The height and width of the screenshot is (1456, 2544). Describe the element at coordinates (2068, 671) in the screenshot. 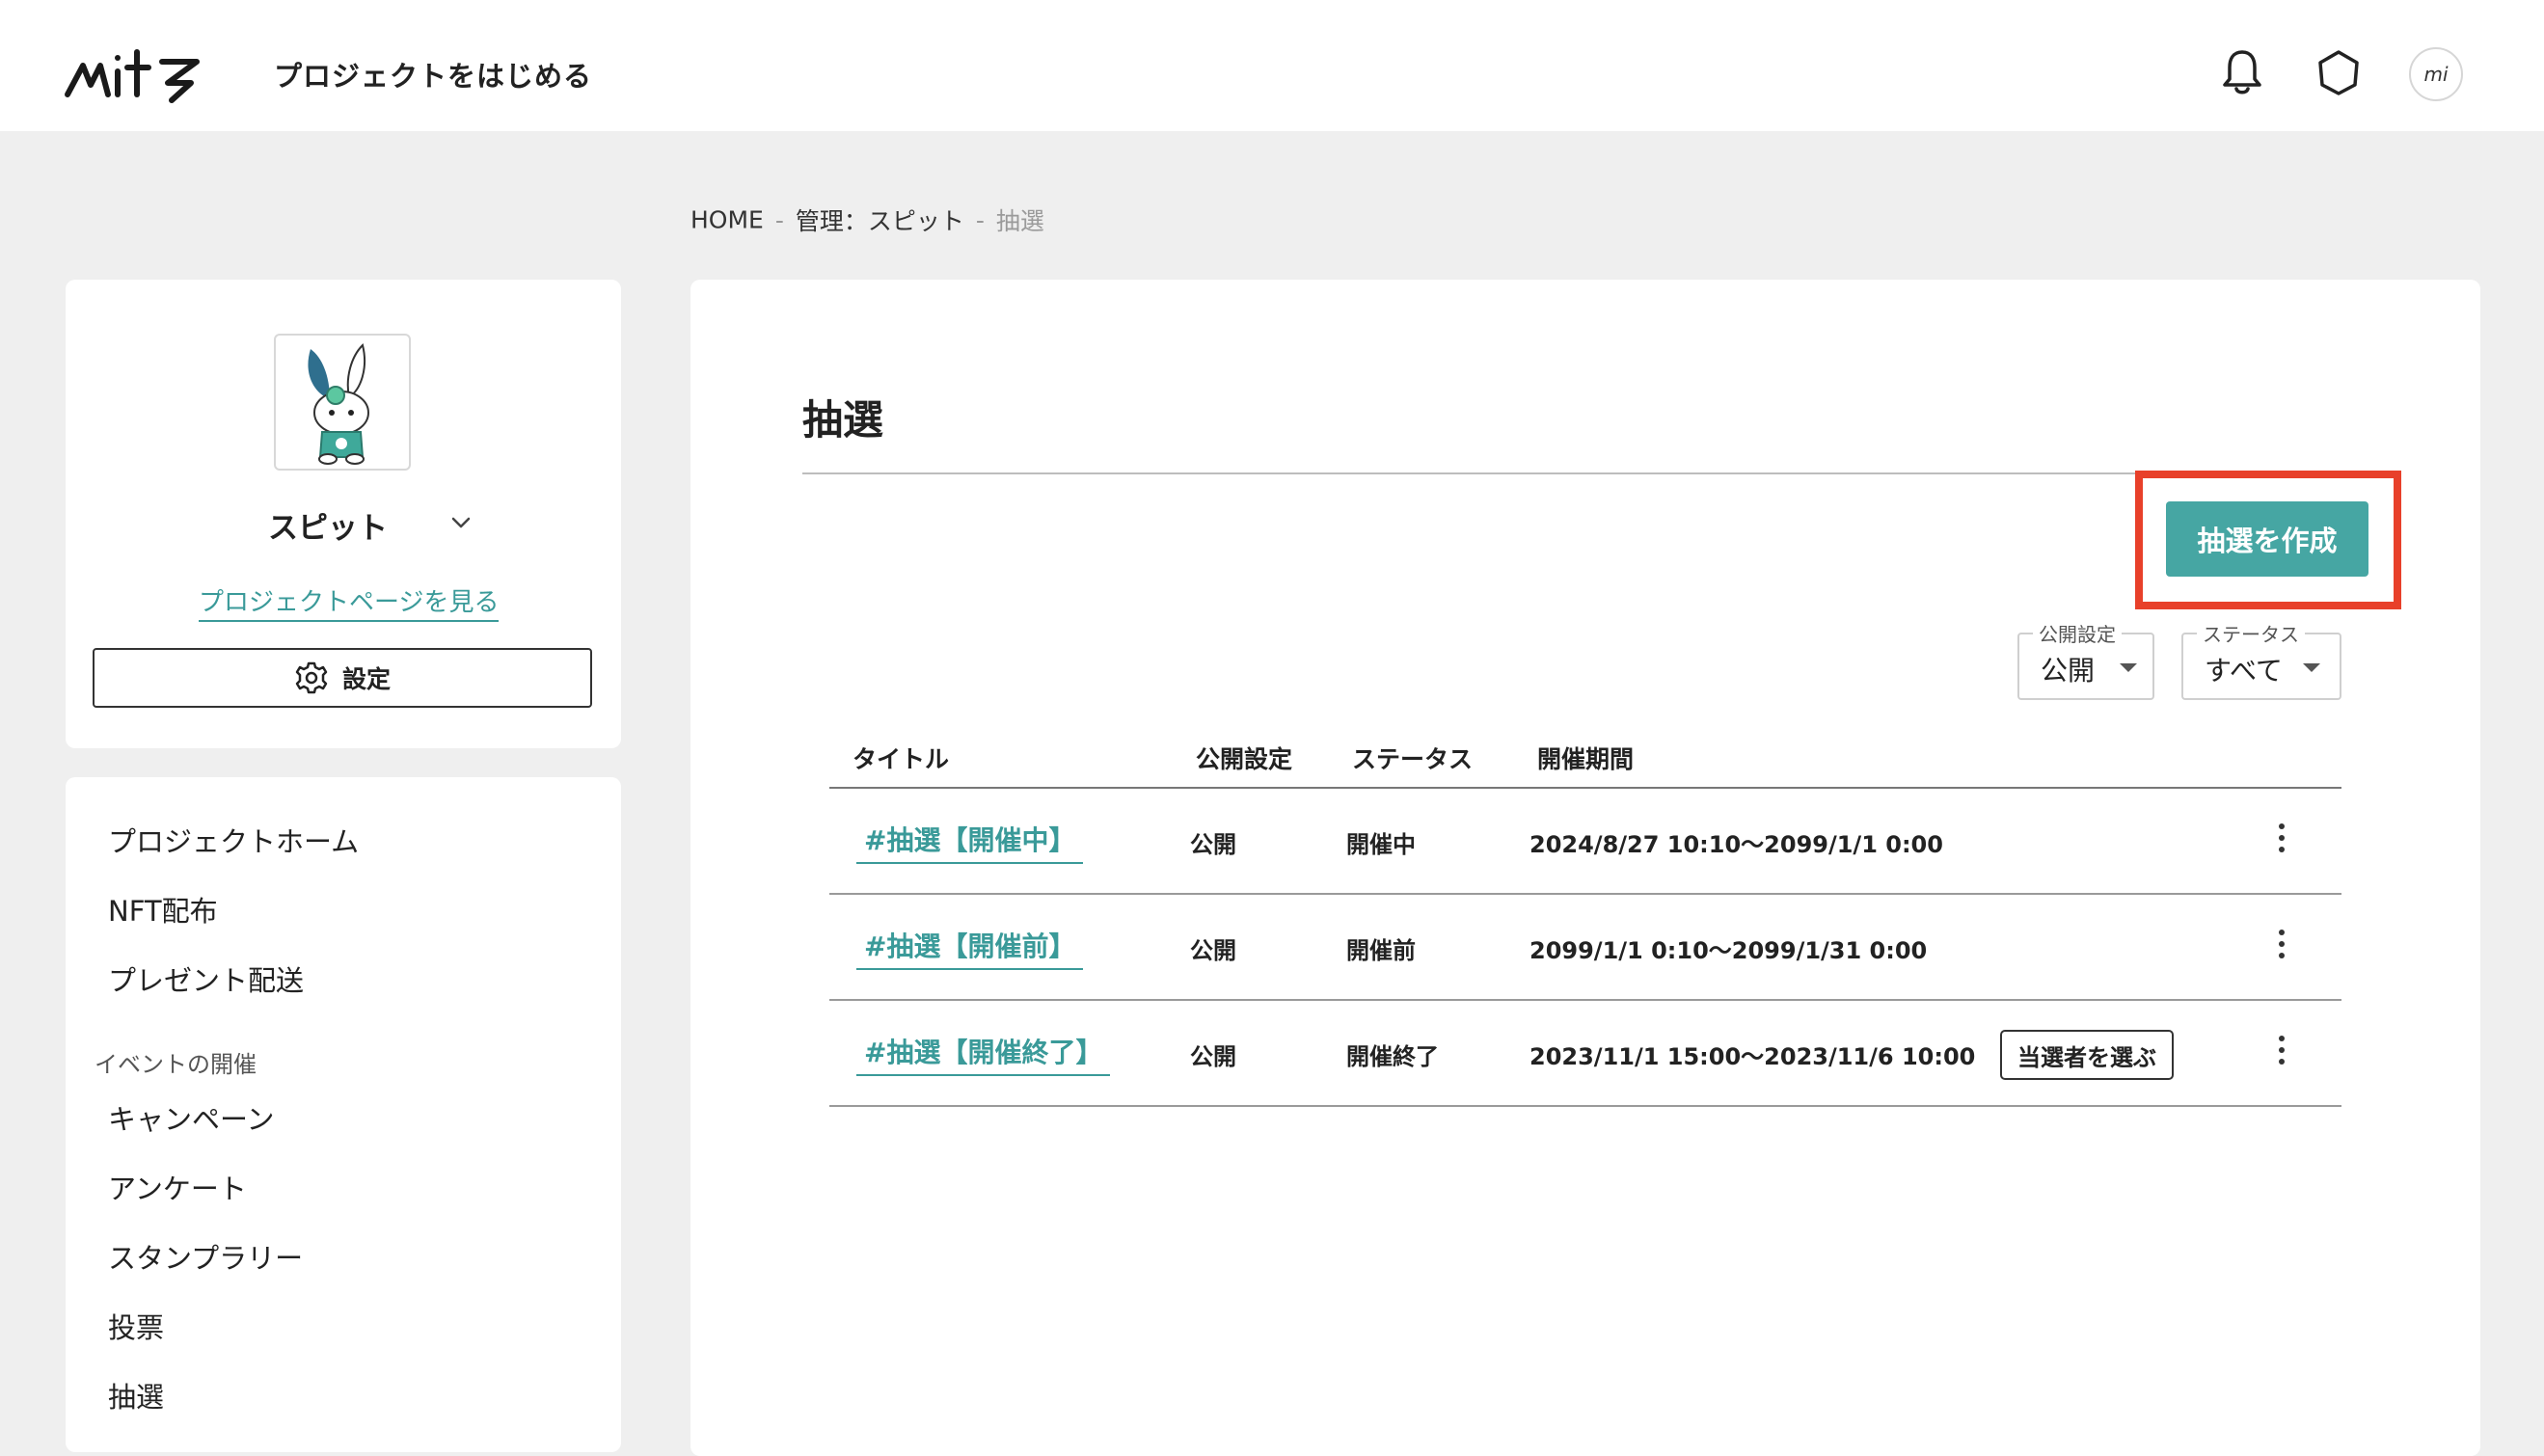

I see `visibility-filter-value: 公開` at that location.